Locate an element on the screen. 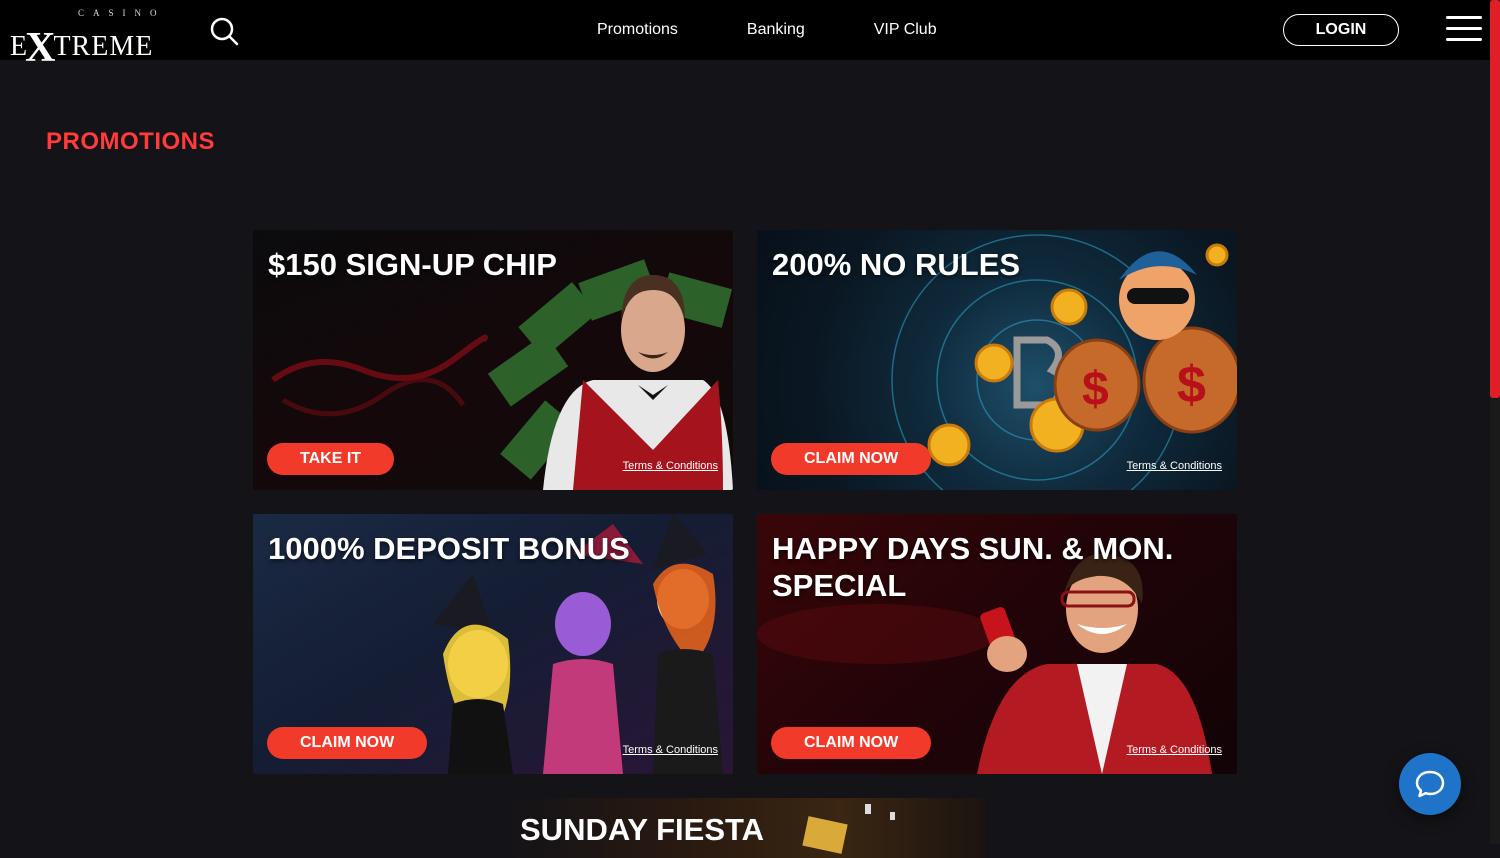 The width and height of the screenshot is (1500, 858). main-nav: Promotions Banking VIP Club is located at coordinates (764, 30).